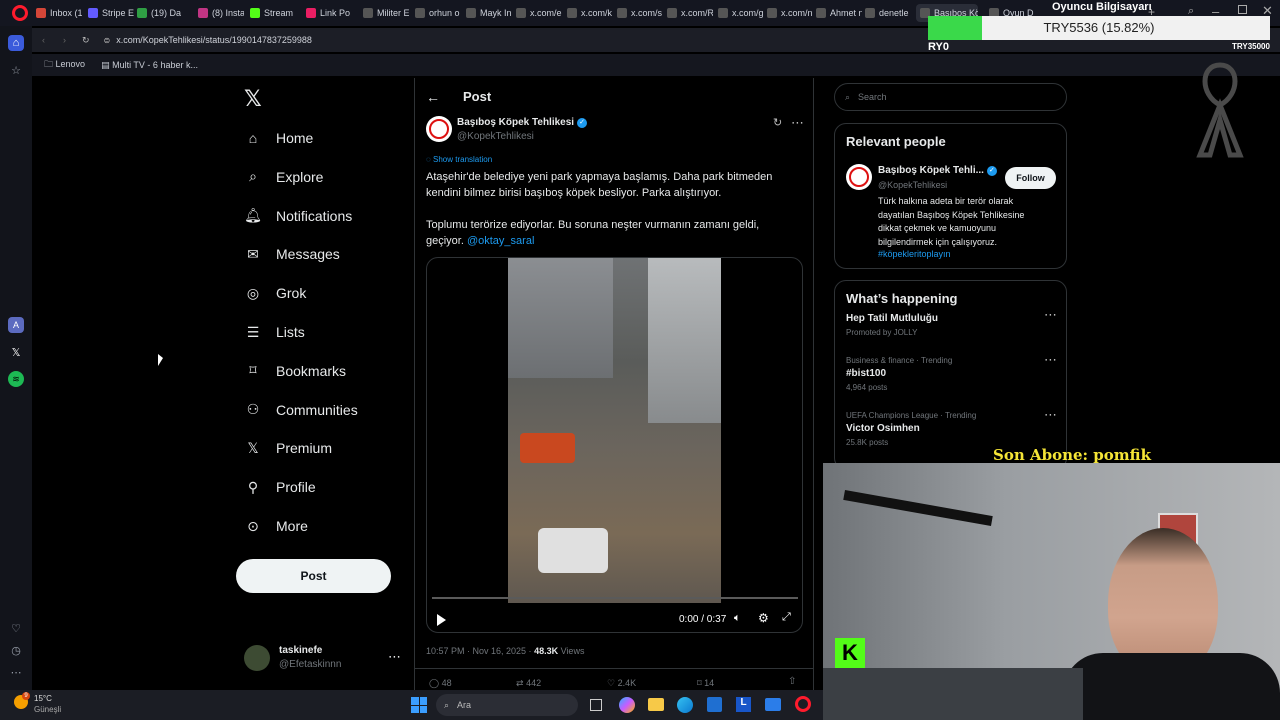 The height and width of the screenshot is (720, 1280). I want to click on show-translation-link: ◌ Show translation, so click(459, 159).